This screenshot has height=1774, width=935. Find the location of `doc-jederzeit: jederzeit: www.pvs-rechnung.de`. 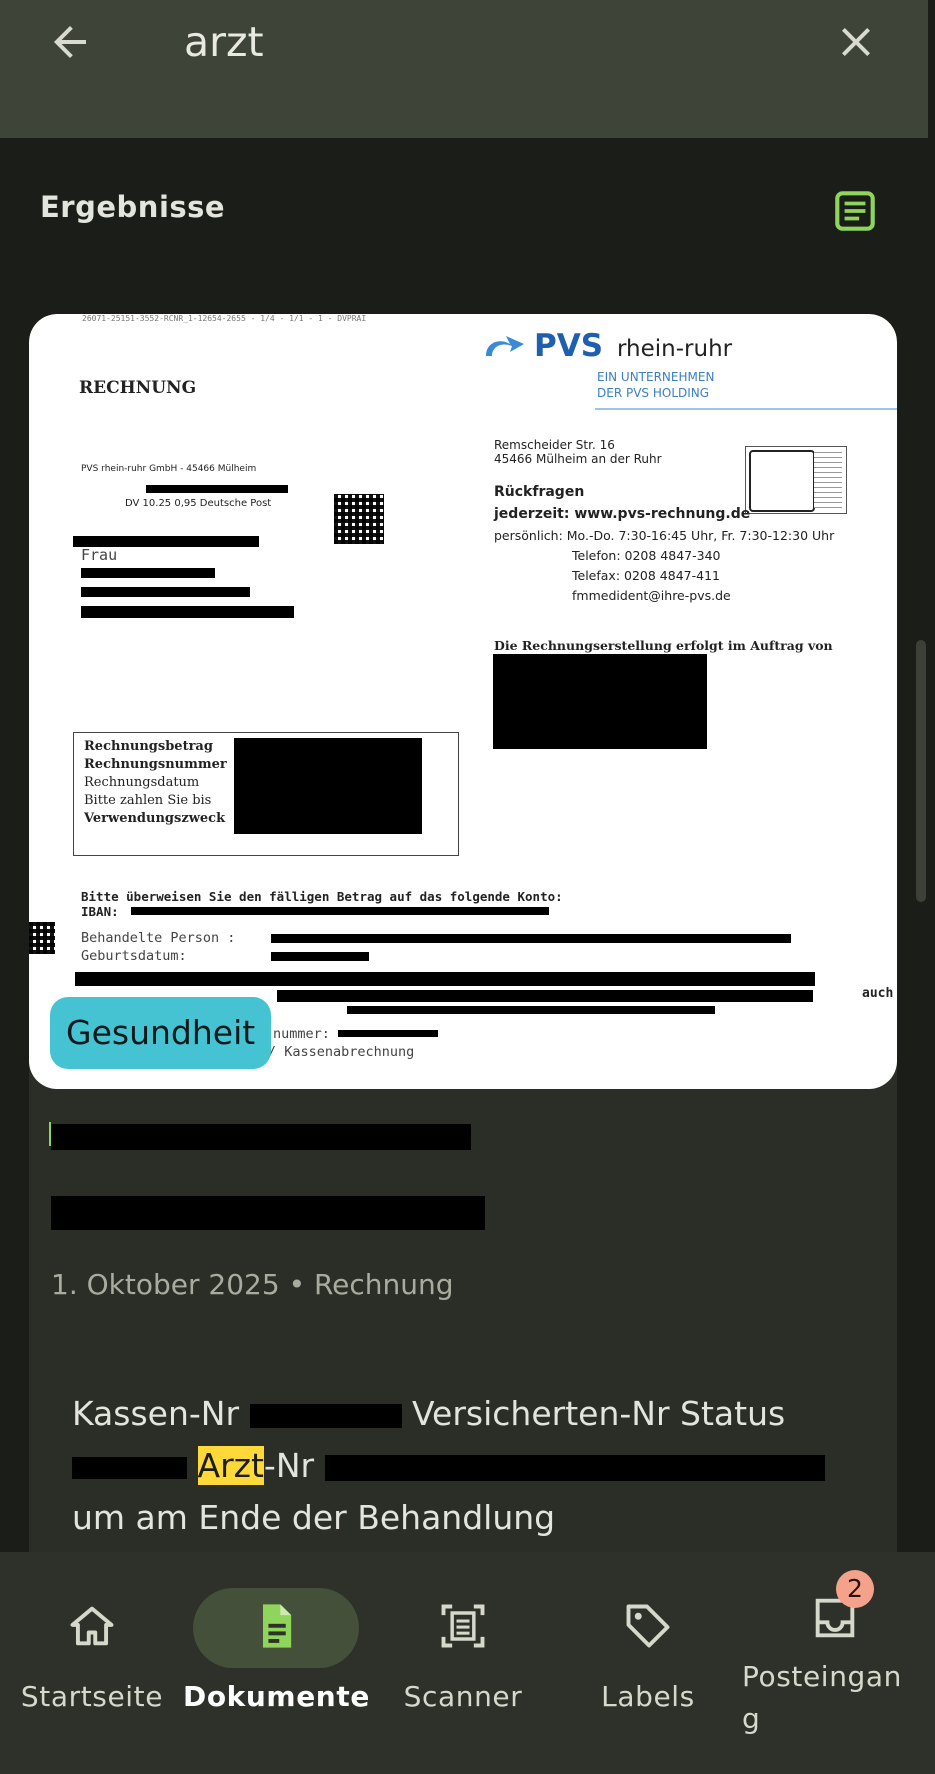

doc-jederzeit: jederzeit: www.pvs-rechnung.de is located at coordinates (622, 514).